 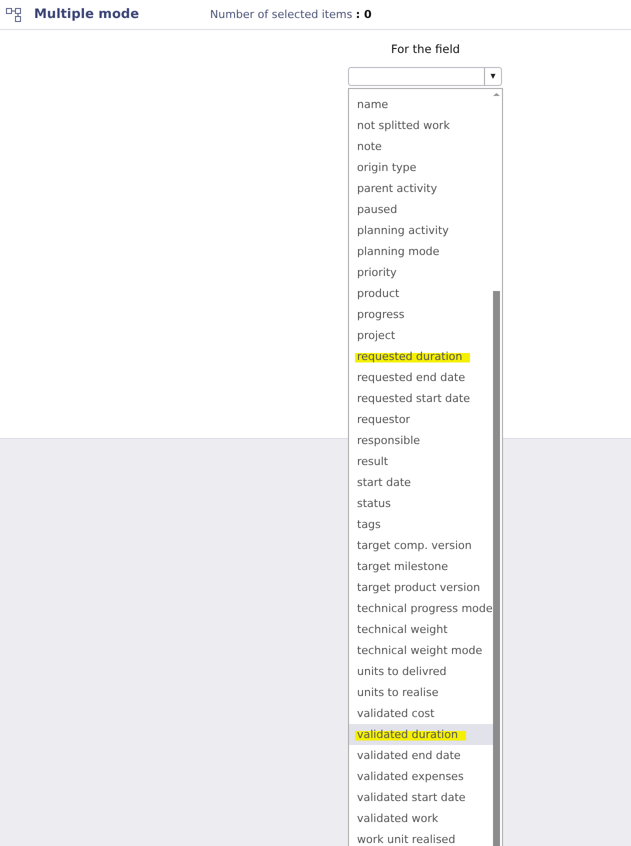 I want to click on field-option: validated end date, so click(x=421, y=755).